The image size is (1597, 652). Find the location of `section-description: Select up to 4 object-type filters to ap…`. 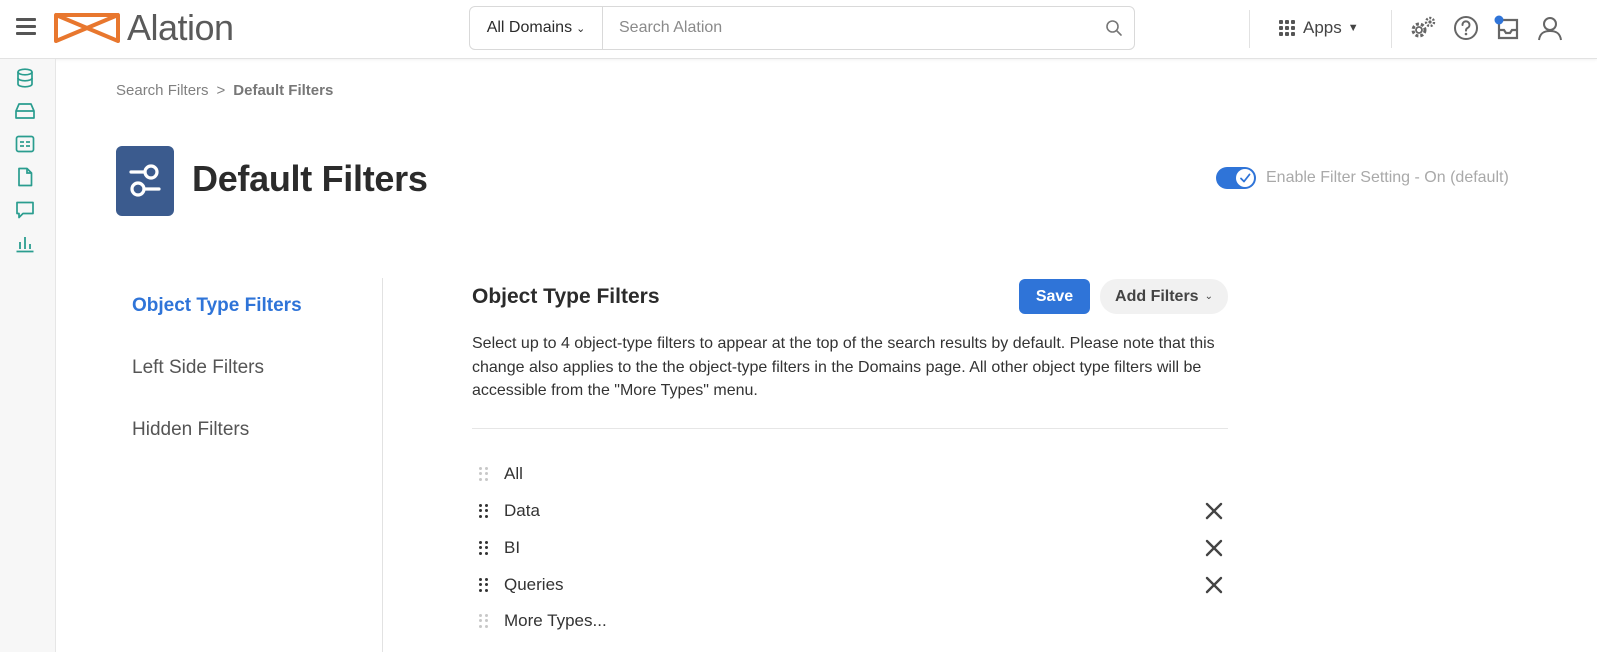

section-description: Select up to 4 object-type filters to ap… is located at coordinates (843, 367).